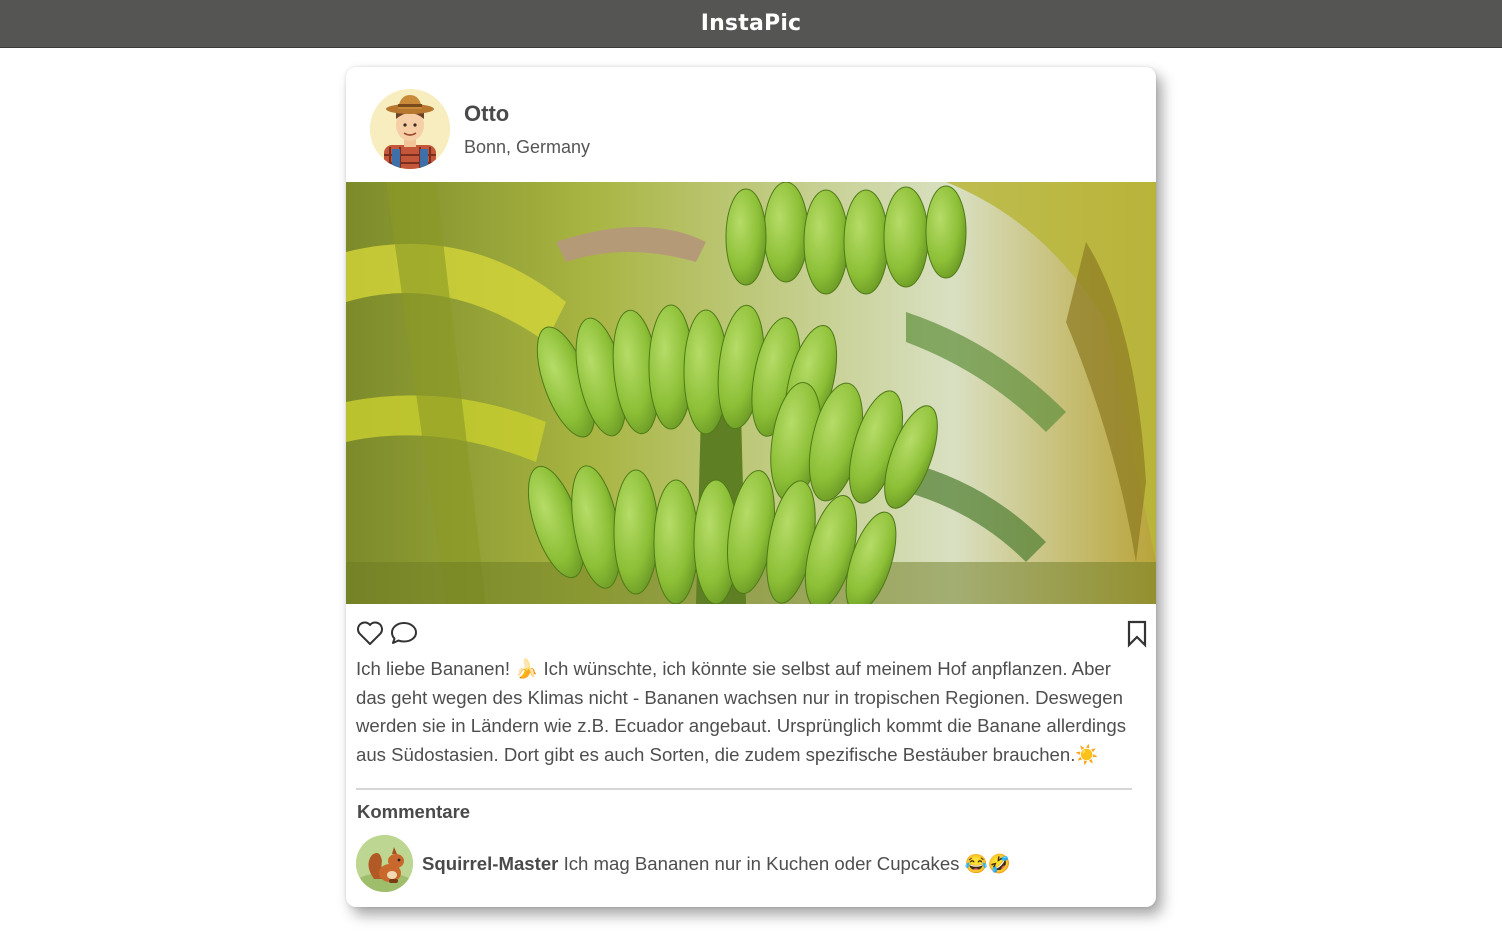  Describe the element at coordinates (751, 632) in the screenshot. I see `post-actions` at that location.